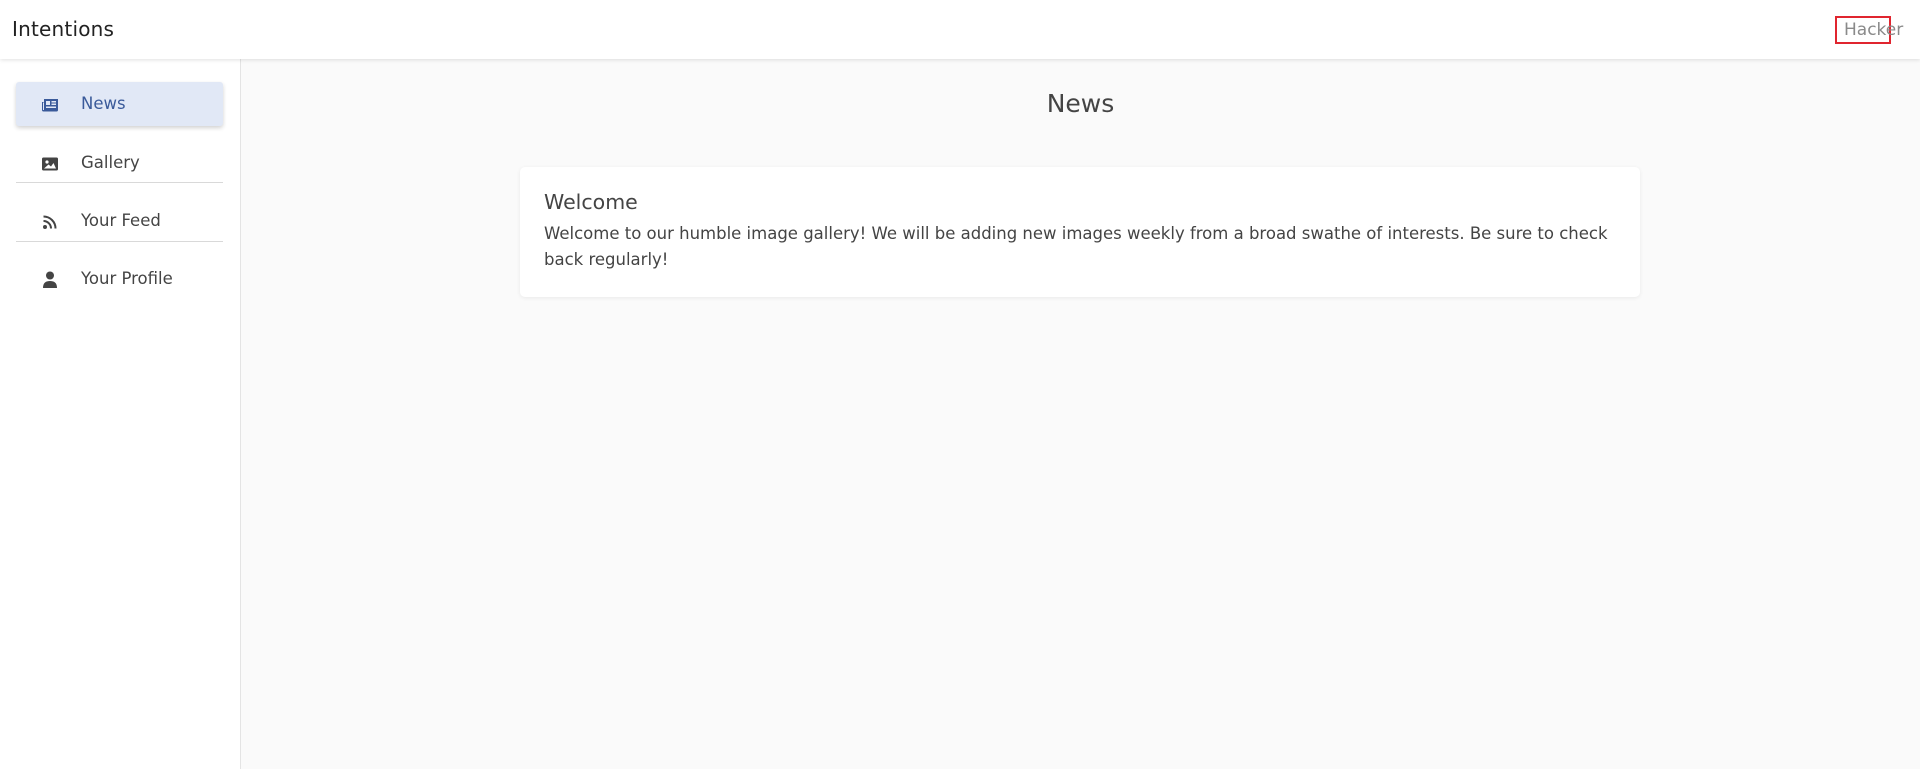 This screenshot has width=1920, height=769. What do you see at coordinates (127, 278) in the screenshot?
I see `sidebar-item-label: Your Profile` at bounding box center [127, 278].